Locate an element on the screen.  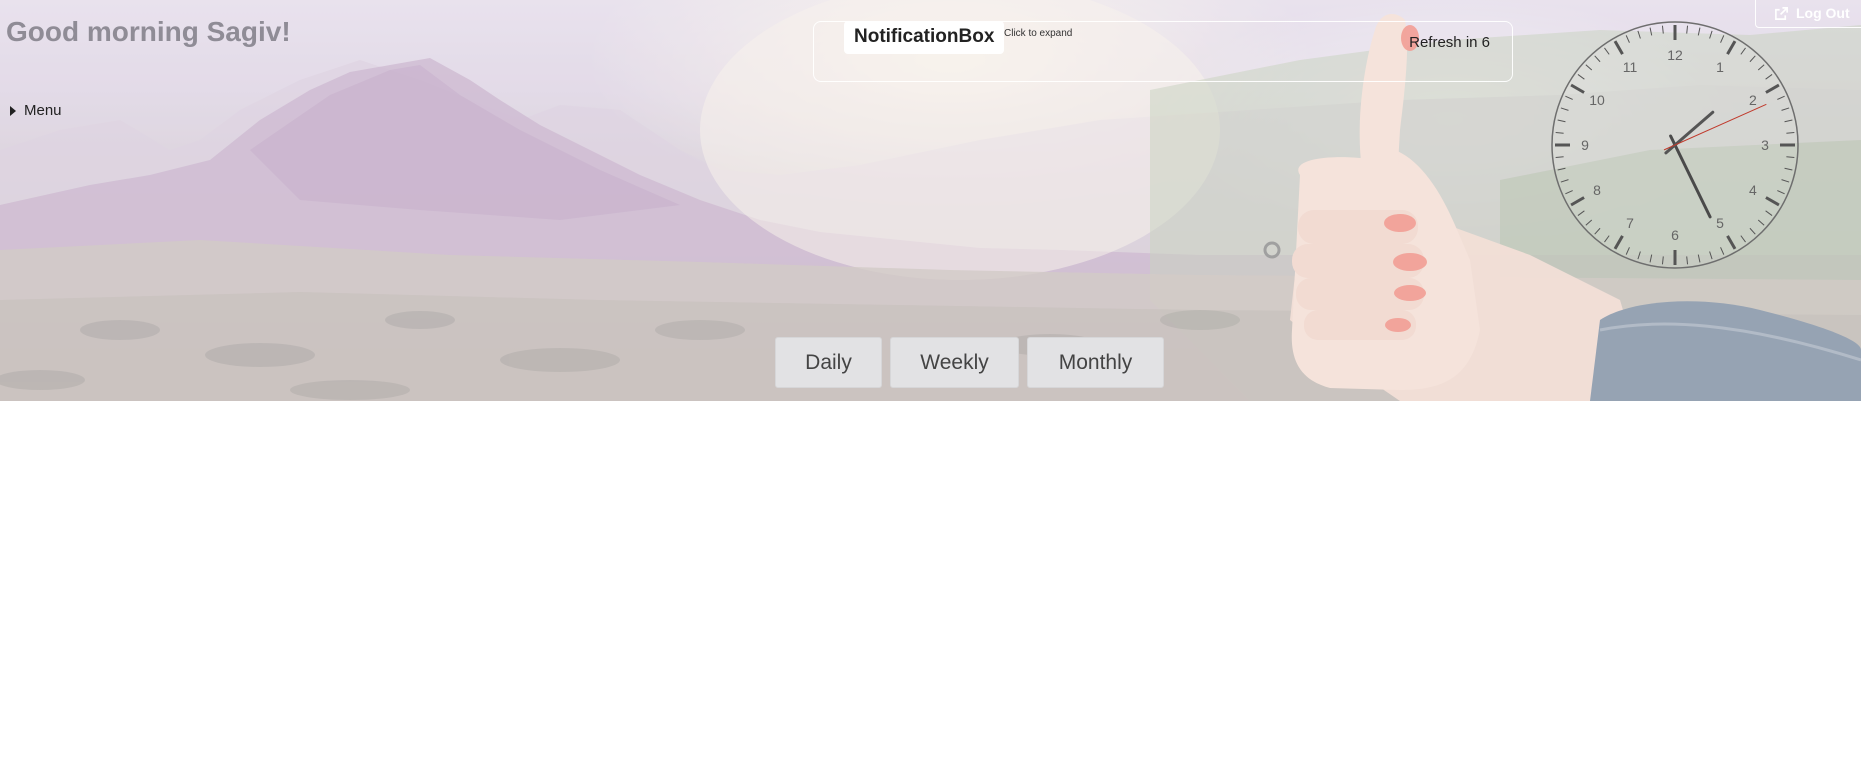
menu-toggle: Menu is located at coordinates (36, 110).